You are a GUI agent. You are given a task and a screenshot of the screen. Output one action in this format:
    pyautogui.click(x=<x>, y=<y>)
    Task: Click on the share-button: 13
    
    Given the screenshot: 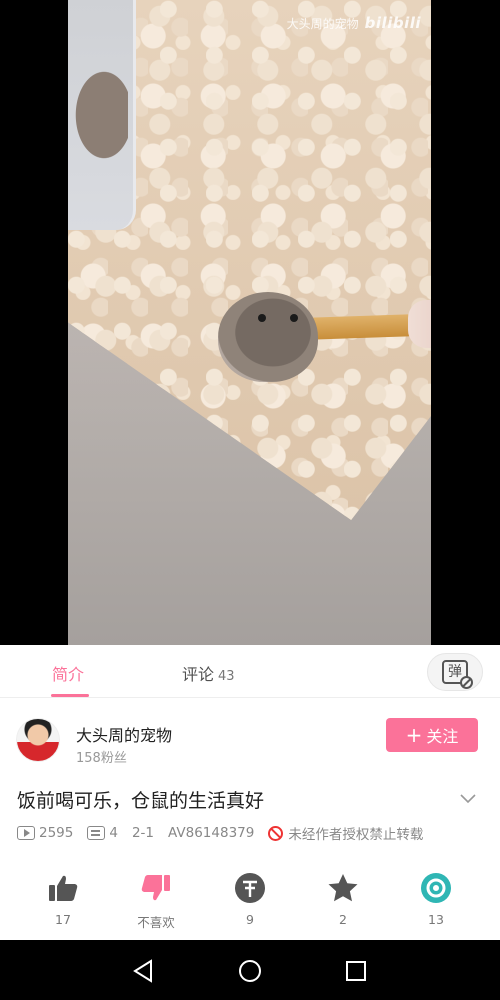 What is the action you would take?
    pyautogui.click(x=436, y=897)
    